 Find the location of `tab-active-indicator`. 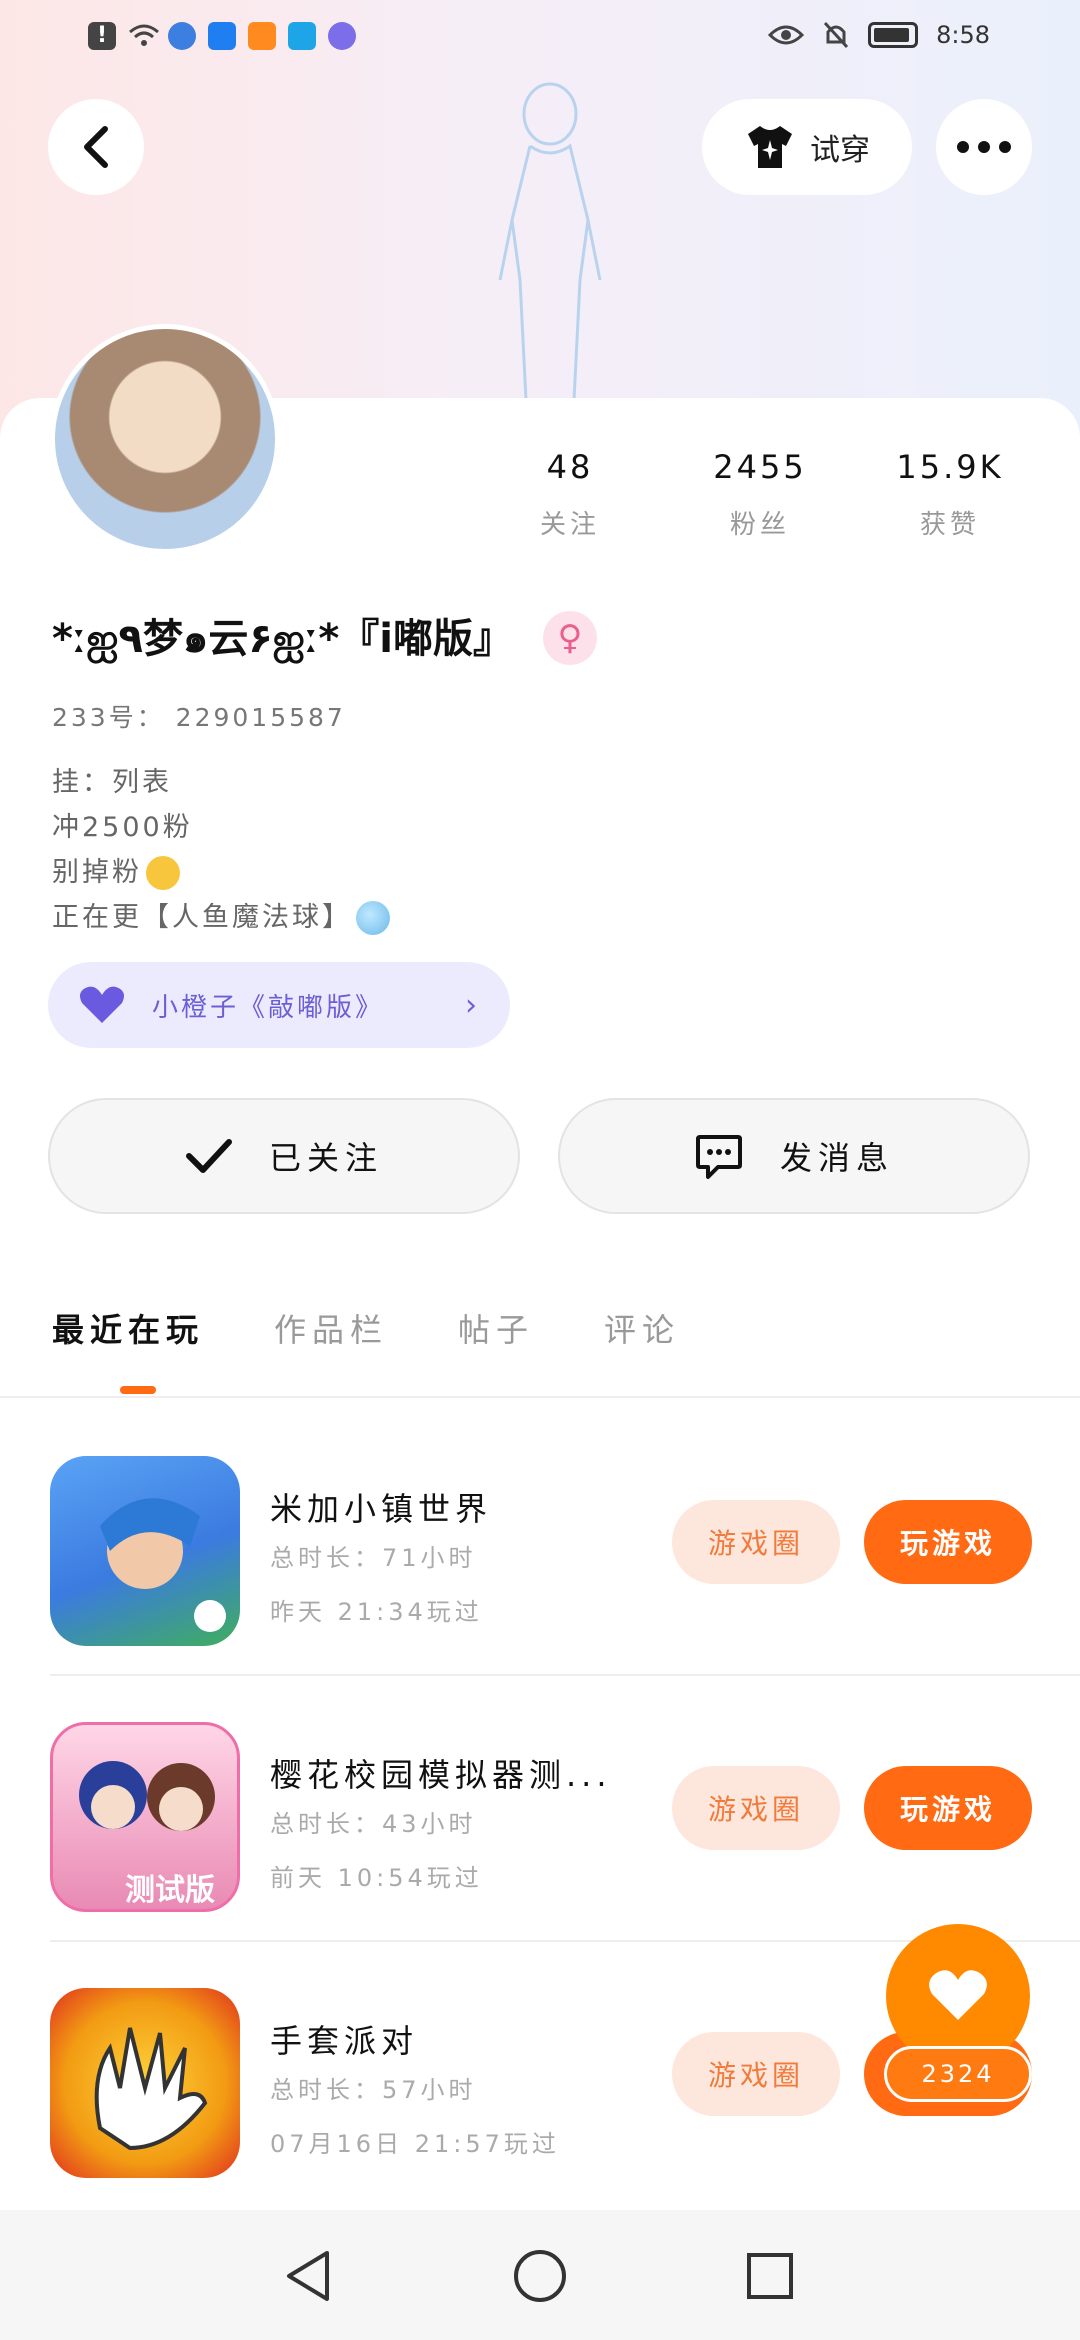

tab-active-indicator is located at coordinates (138, 1390).